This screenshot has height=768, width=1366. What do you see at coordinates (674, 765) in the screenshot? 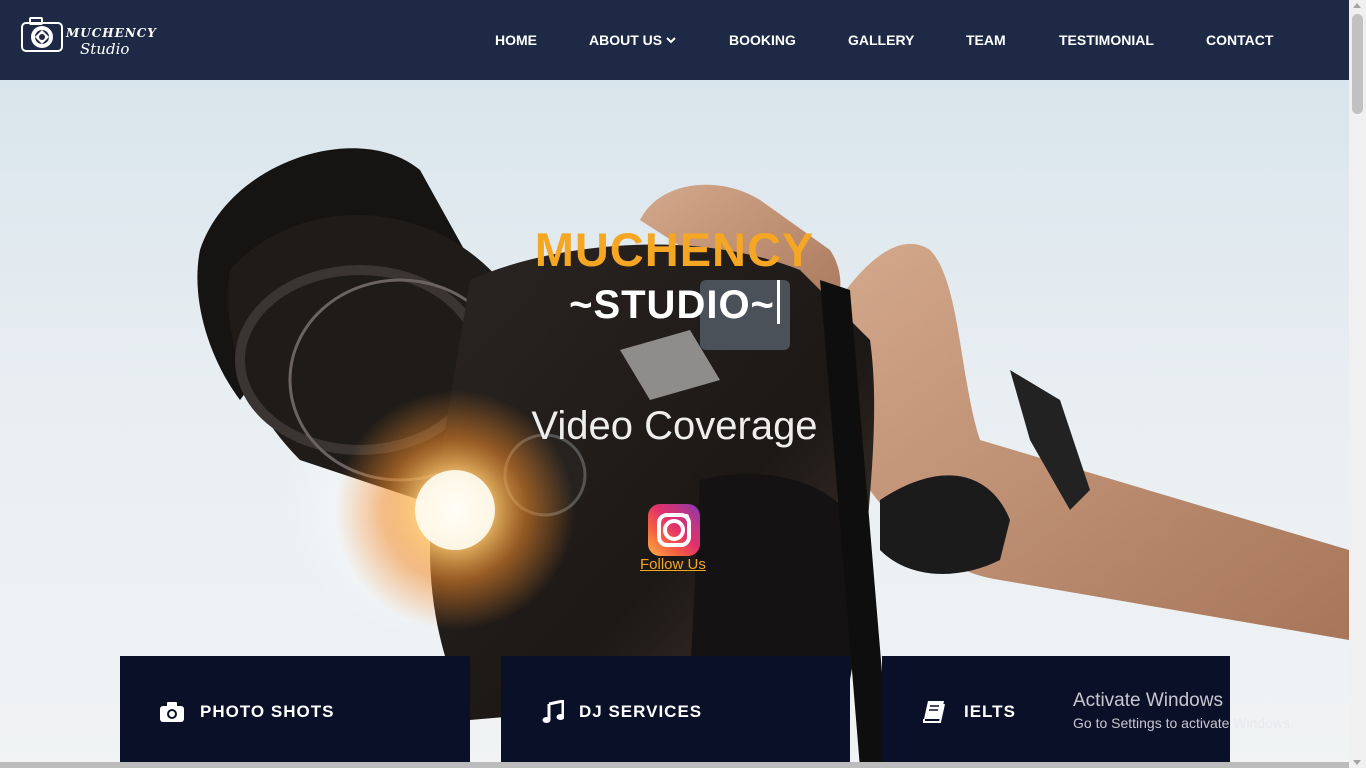
I see `horizontal-scrollbar` at bounding box center [674, 765].